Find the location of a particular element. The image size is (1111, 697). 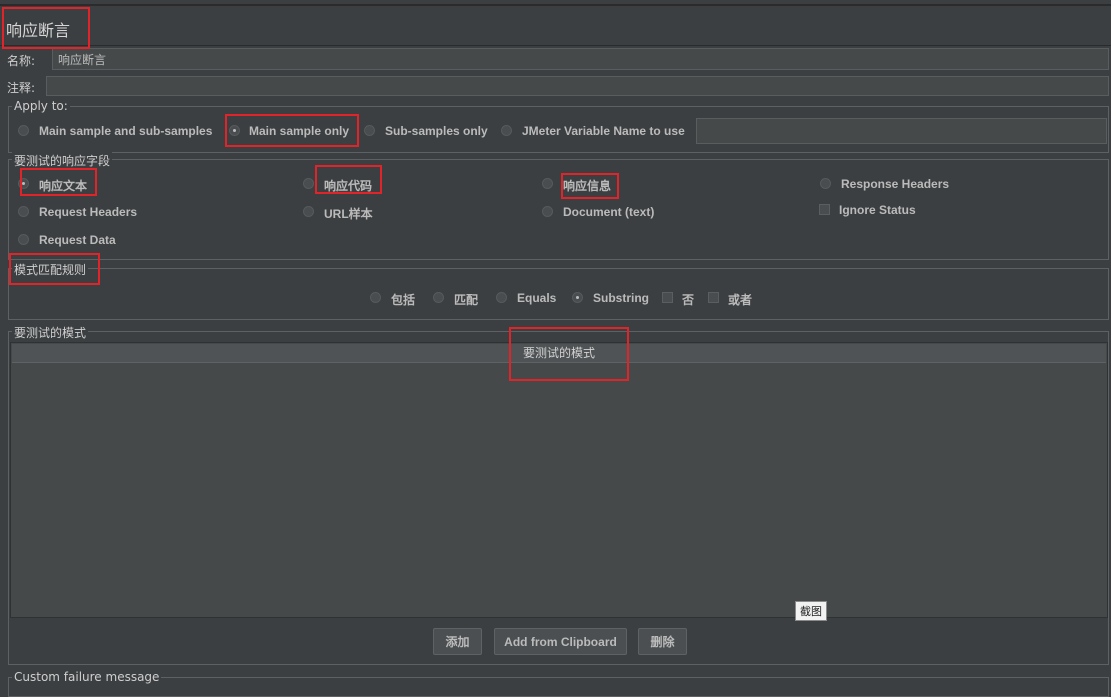

title-divider is located at coordinates (555, 45).